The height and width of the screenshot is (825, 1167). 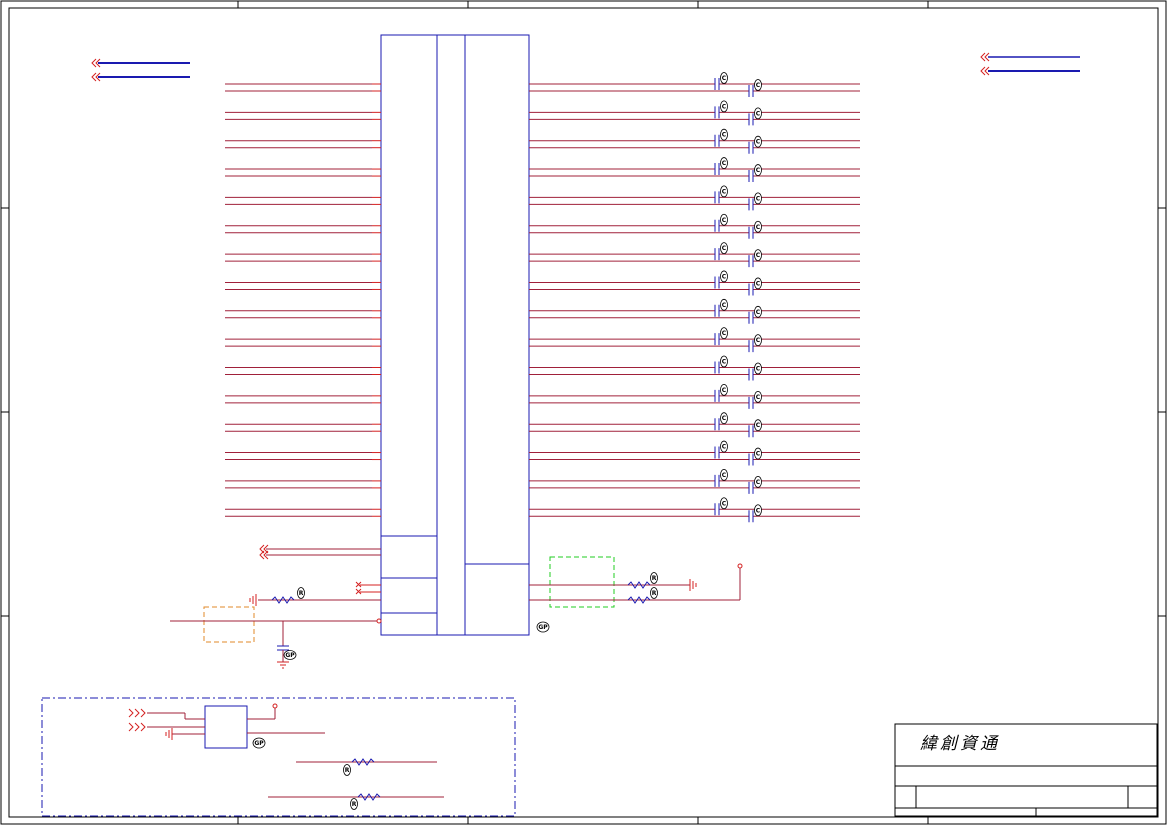 I want to click on lower-left-nets: R GP, so click(x=276, y=606).